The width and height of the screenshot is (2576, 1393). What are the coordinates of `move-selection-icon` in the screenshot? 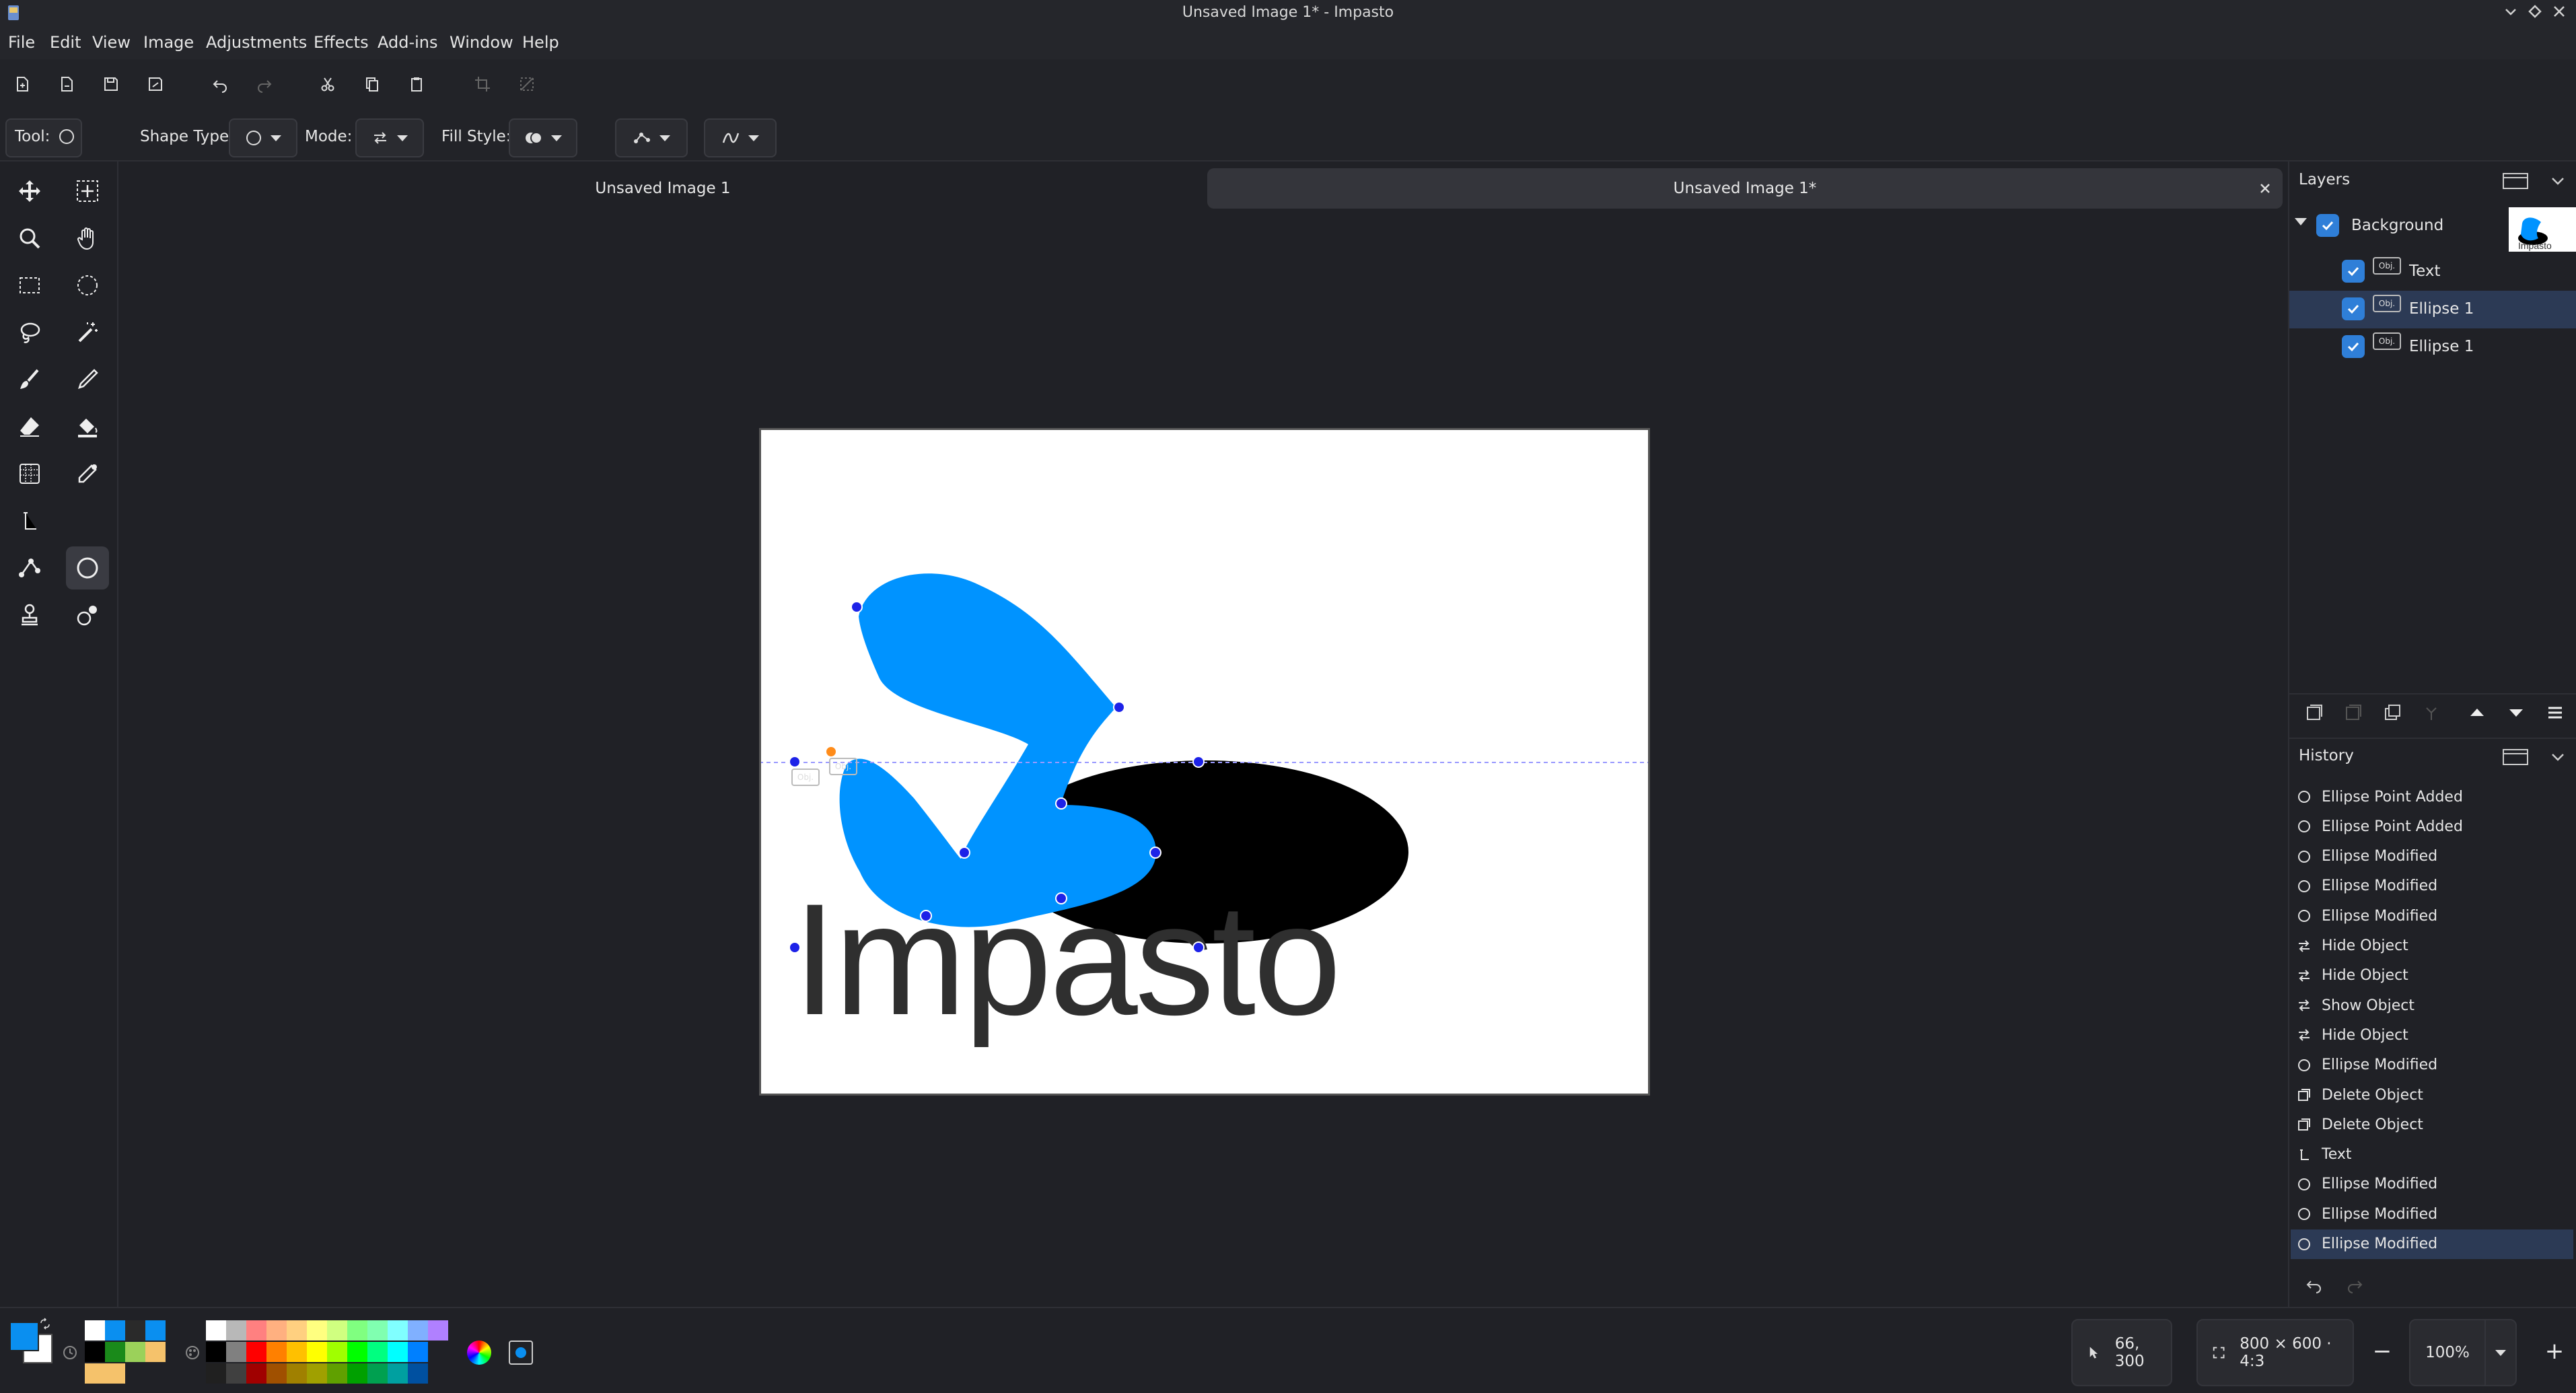 It's located at (87, 191).